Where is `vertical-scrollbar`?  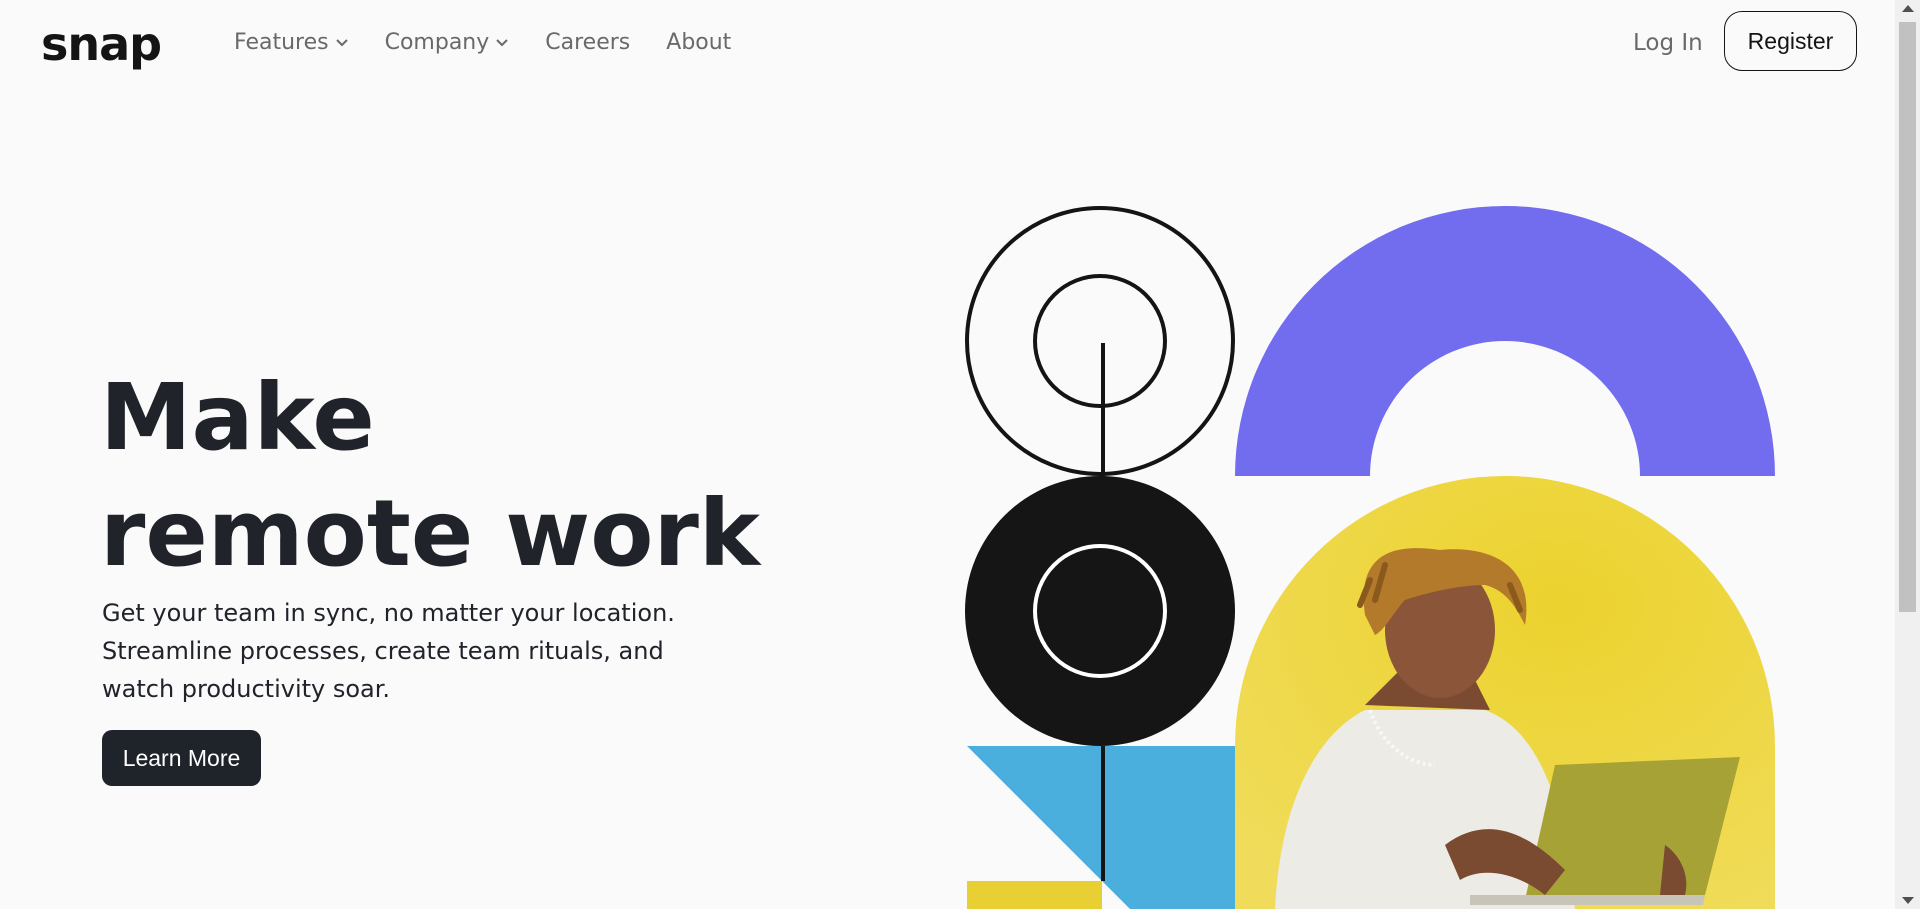 vertical-scrollbar is located at coordinates (1907, 454).